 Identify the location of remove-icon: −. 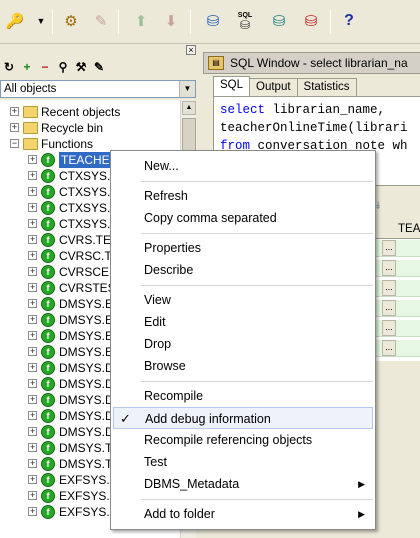
(45, 67).